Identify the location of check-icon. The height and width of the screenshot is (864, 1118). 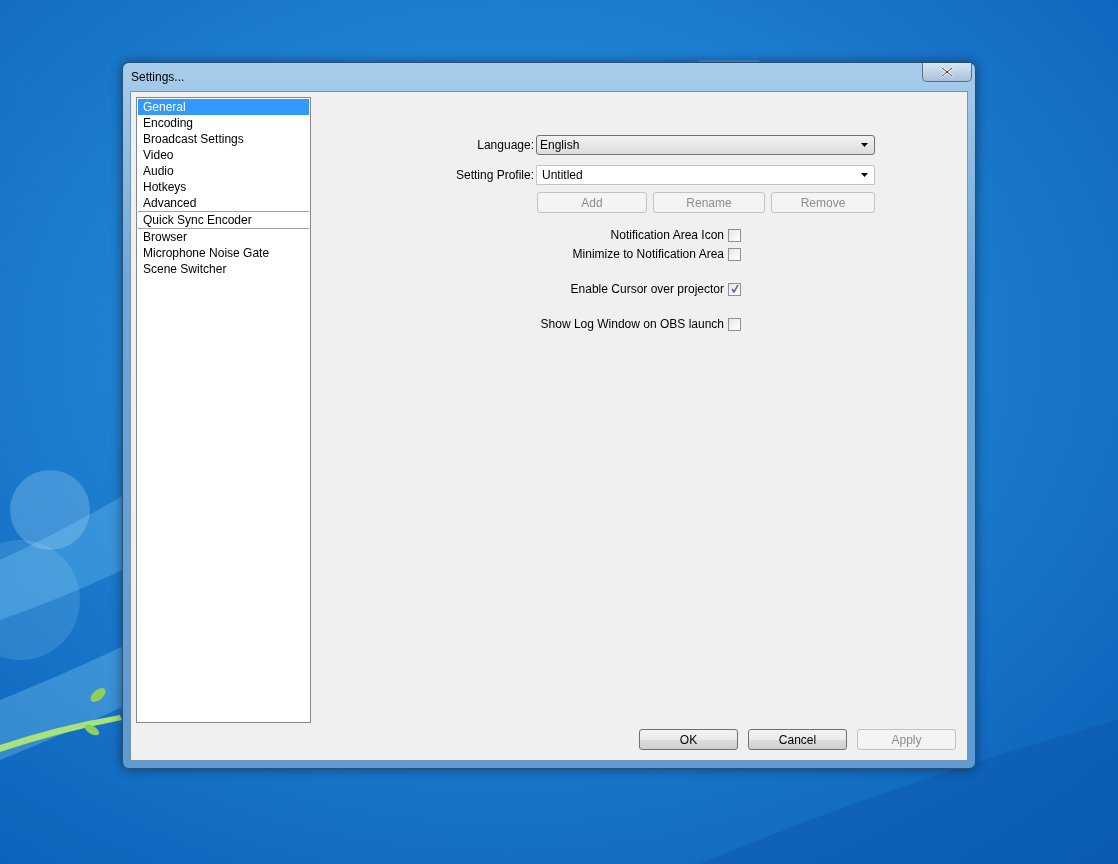
(734, 289).